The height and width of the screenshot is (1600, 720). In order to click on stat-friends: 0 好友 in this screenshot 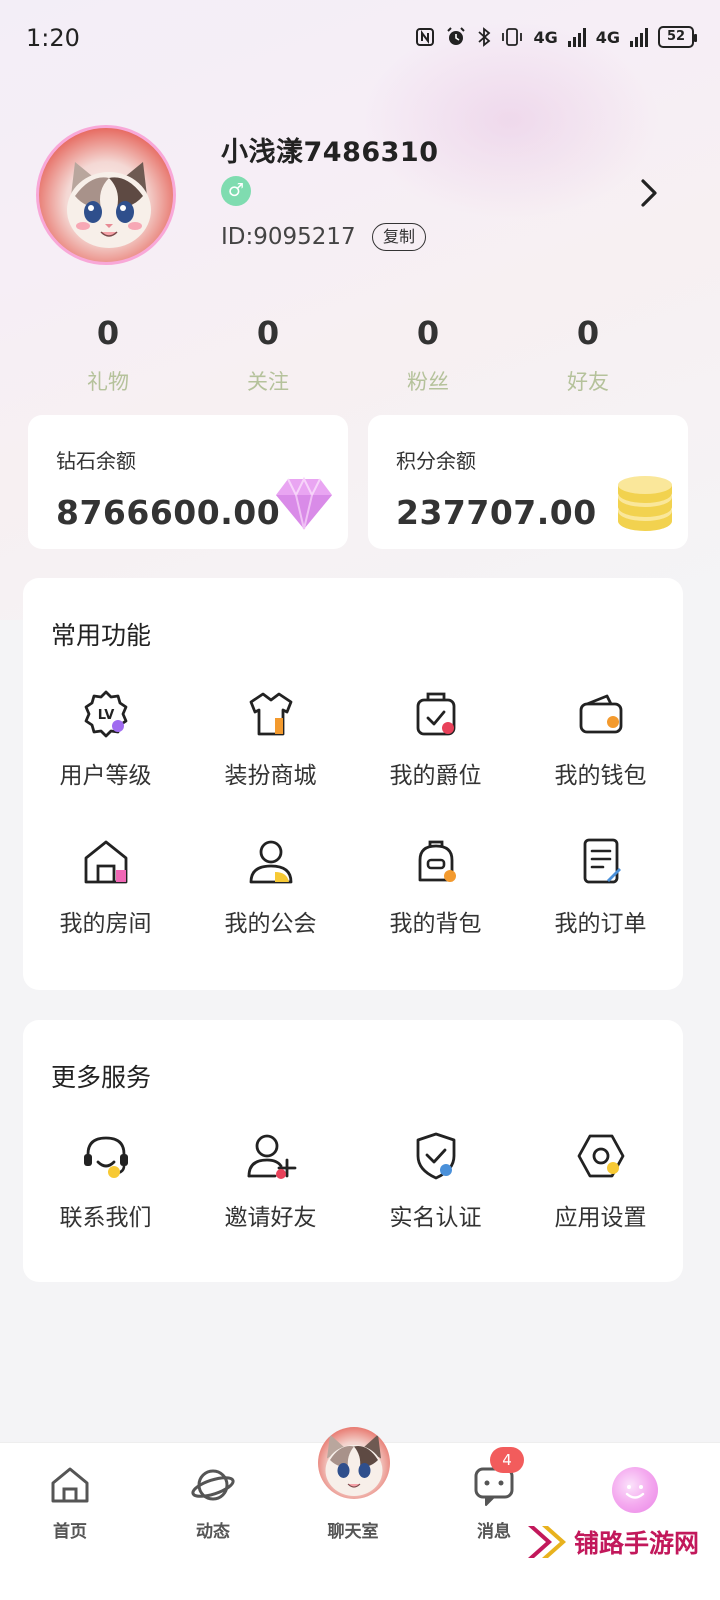, I will do `click(588, 353)`.